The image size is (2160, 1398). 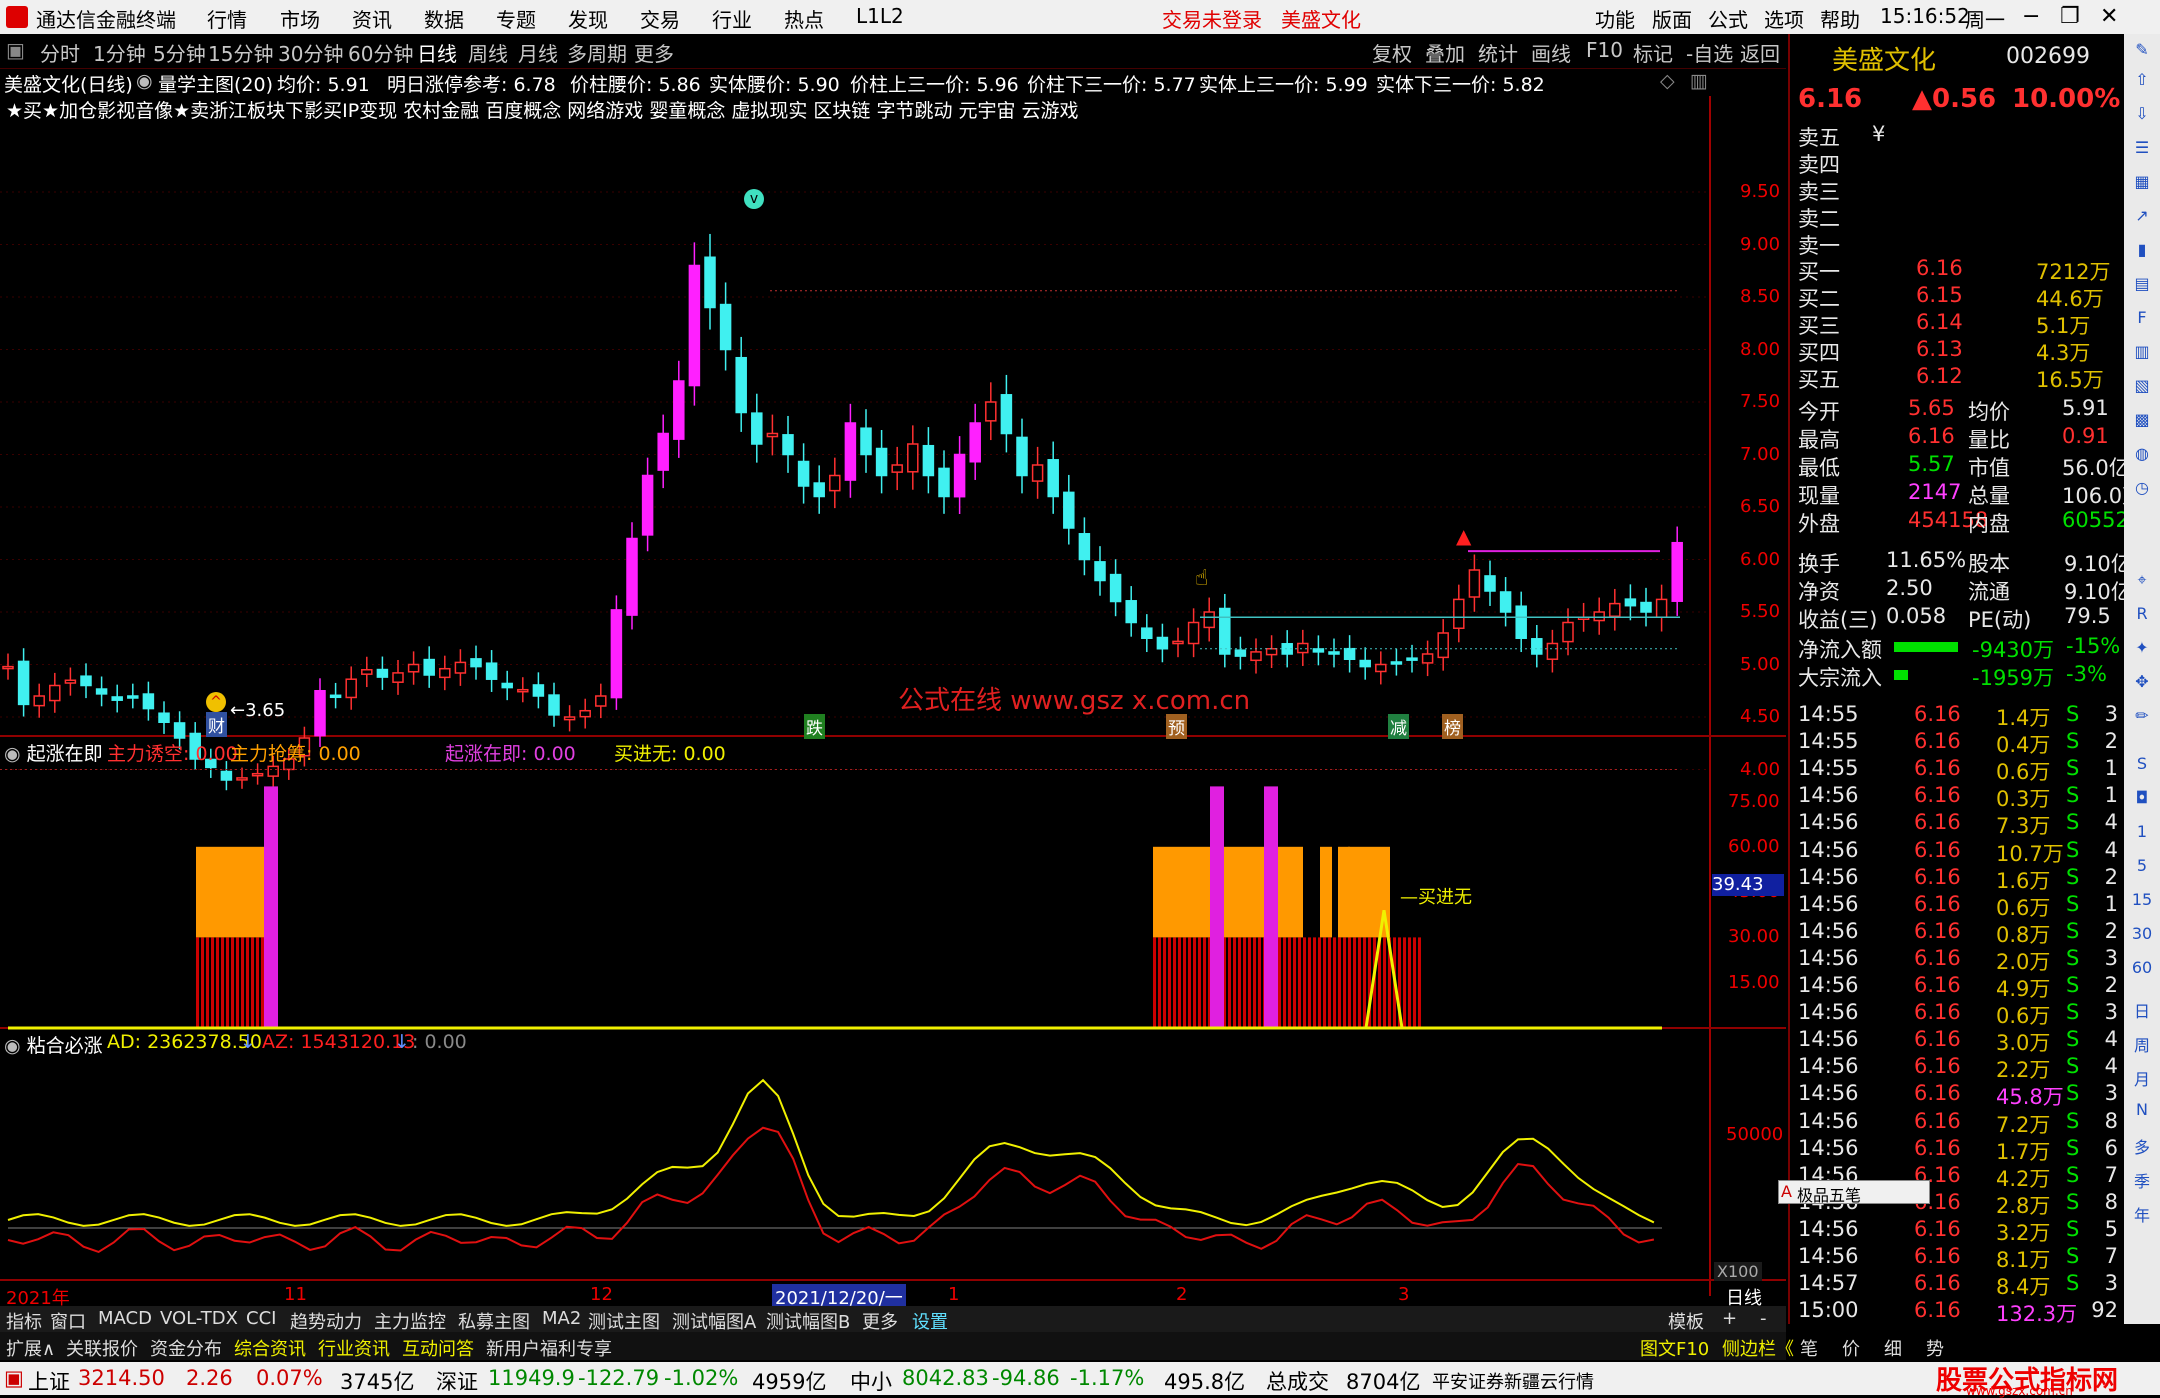 What do you see at coordinates (380, 52) in the screenshot?
I see `period-tab: 60分钟` at bounding box center [380, 52].